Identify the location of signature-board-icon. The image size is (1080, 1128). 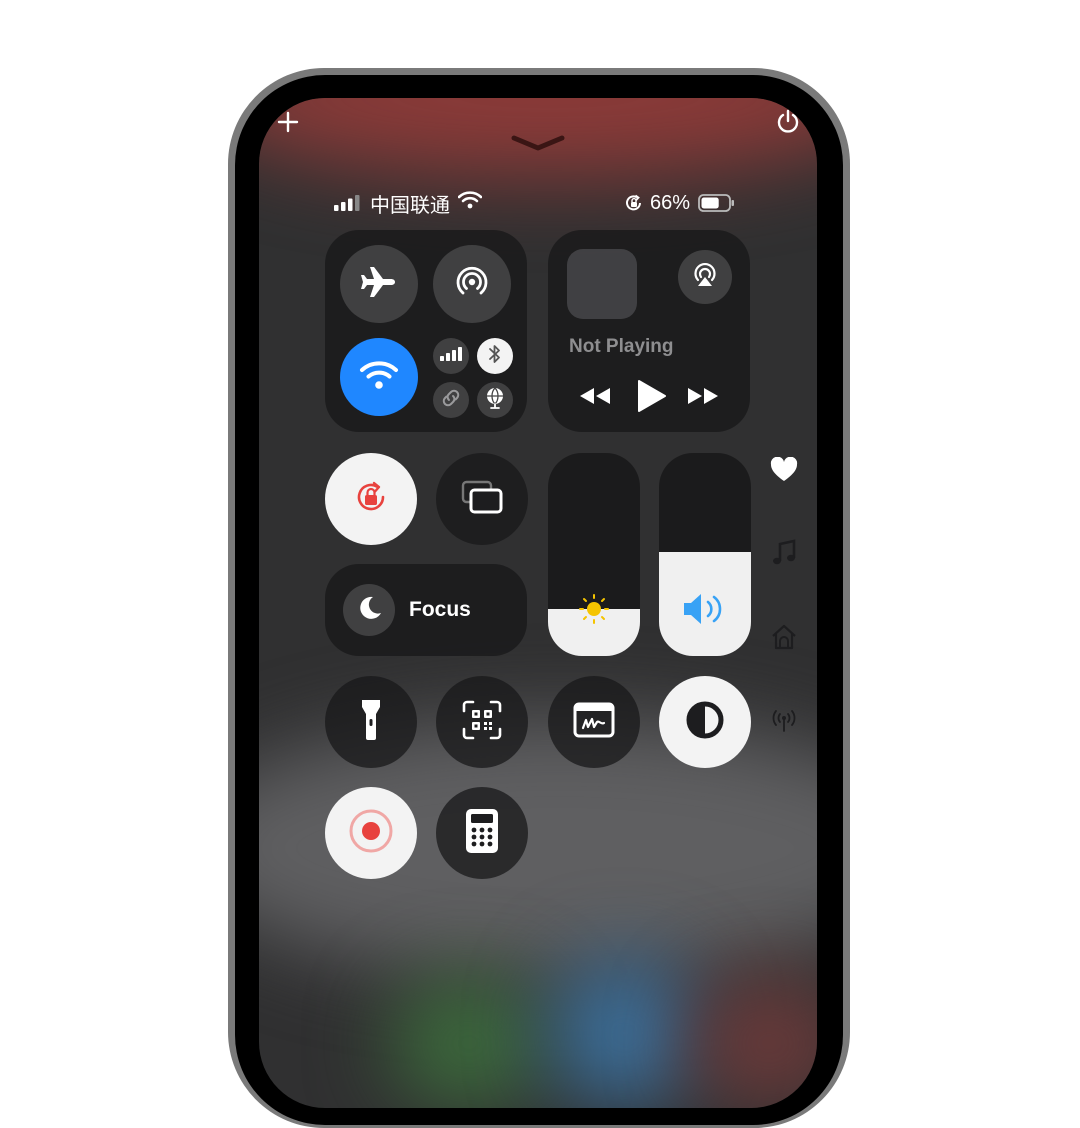
(594, 722).